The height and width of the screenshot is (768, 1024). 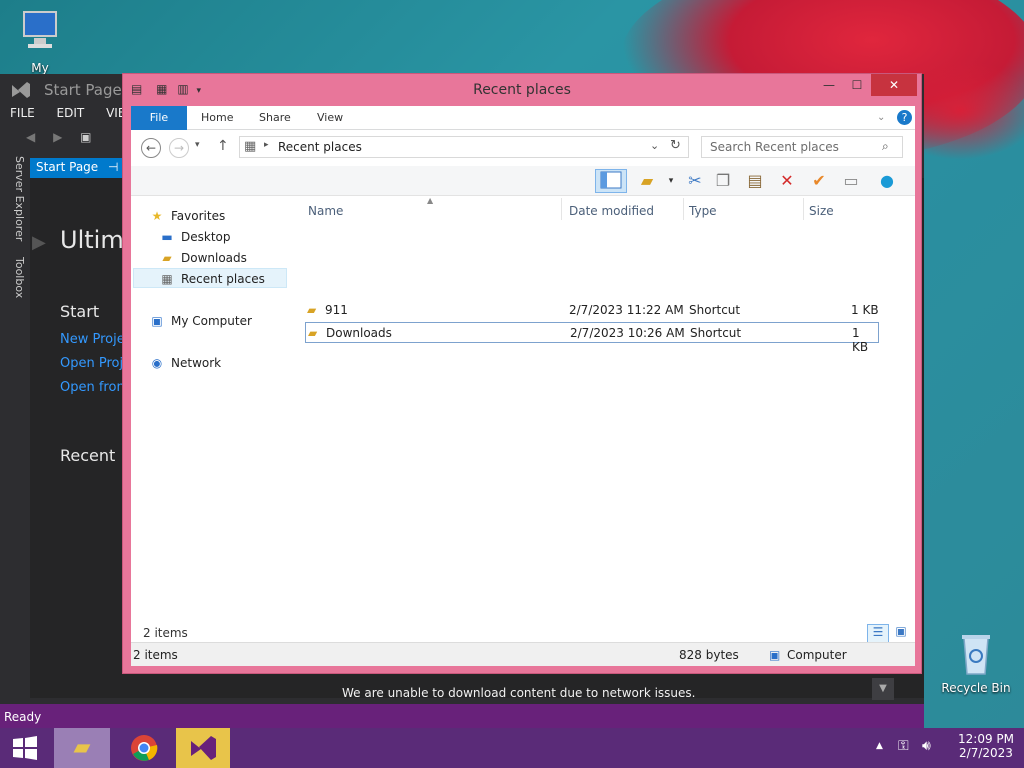 What do you see at coordinates (144, 748) in the screenshot?
I see `taskbar-chrome` at bounding box center [144, 748].